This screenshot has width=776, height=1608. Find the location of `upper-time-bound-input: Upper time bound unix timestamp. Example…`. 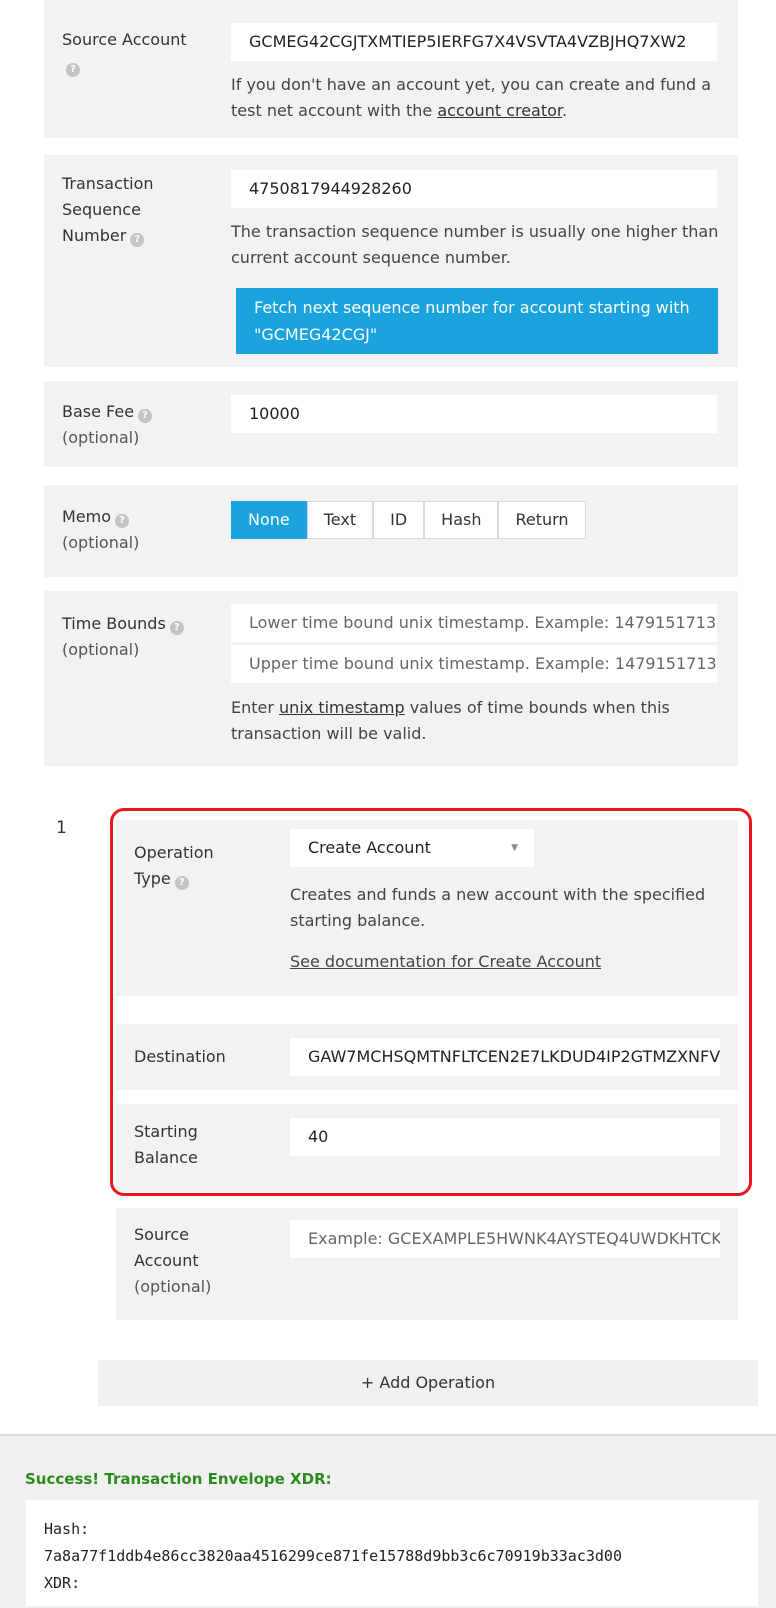

upper-time-bound-input: Upper time bound unix timestamp. Example… is located at coordinates (474, 664).